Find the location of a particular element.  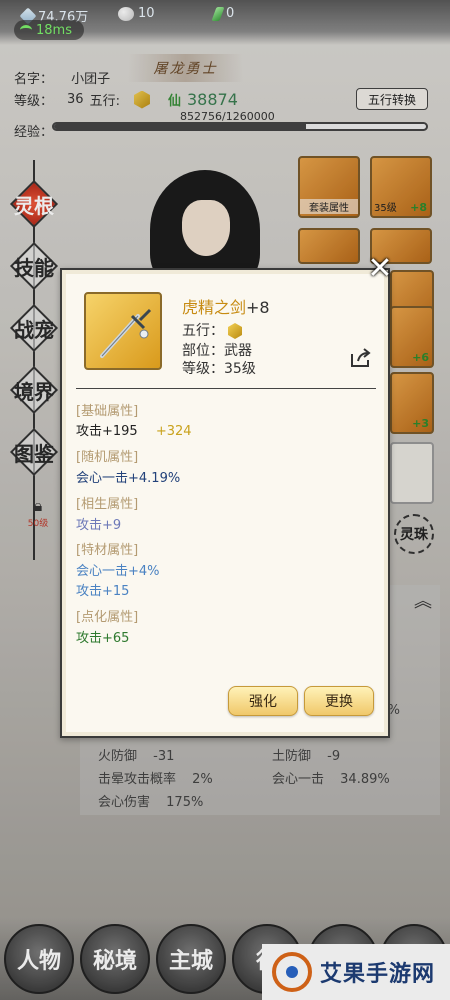

special-attr-line: 攻击+15 is located at coordinates (103, 591).